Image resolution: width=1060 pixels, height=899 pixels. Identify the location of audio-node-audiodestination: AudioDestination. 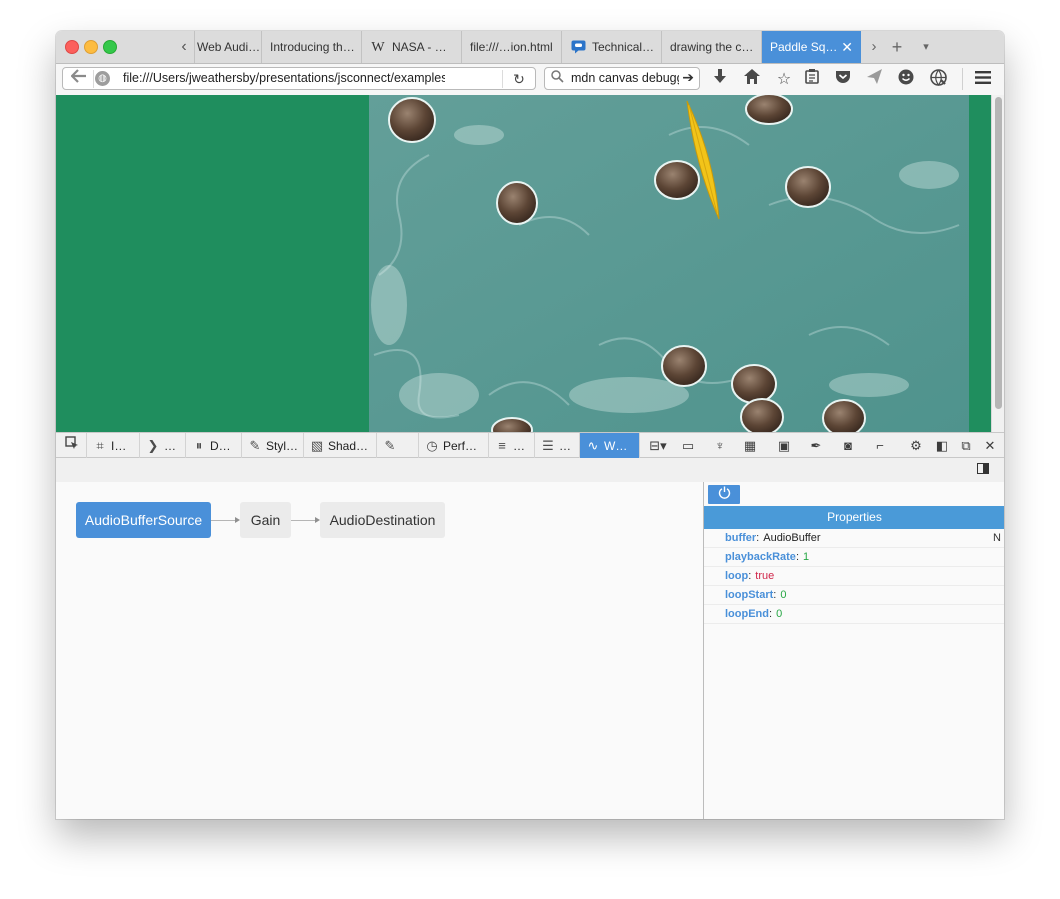
(382, 520).